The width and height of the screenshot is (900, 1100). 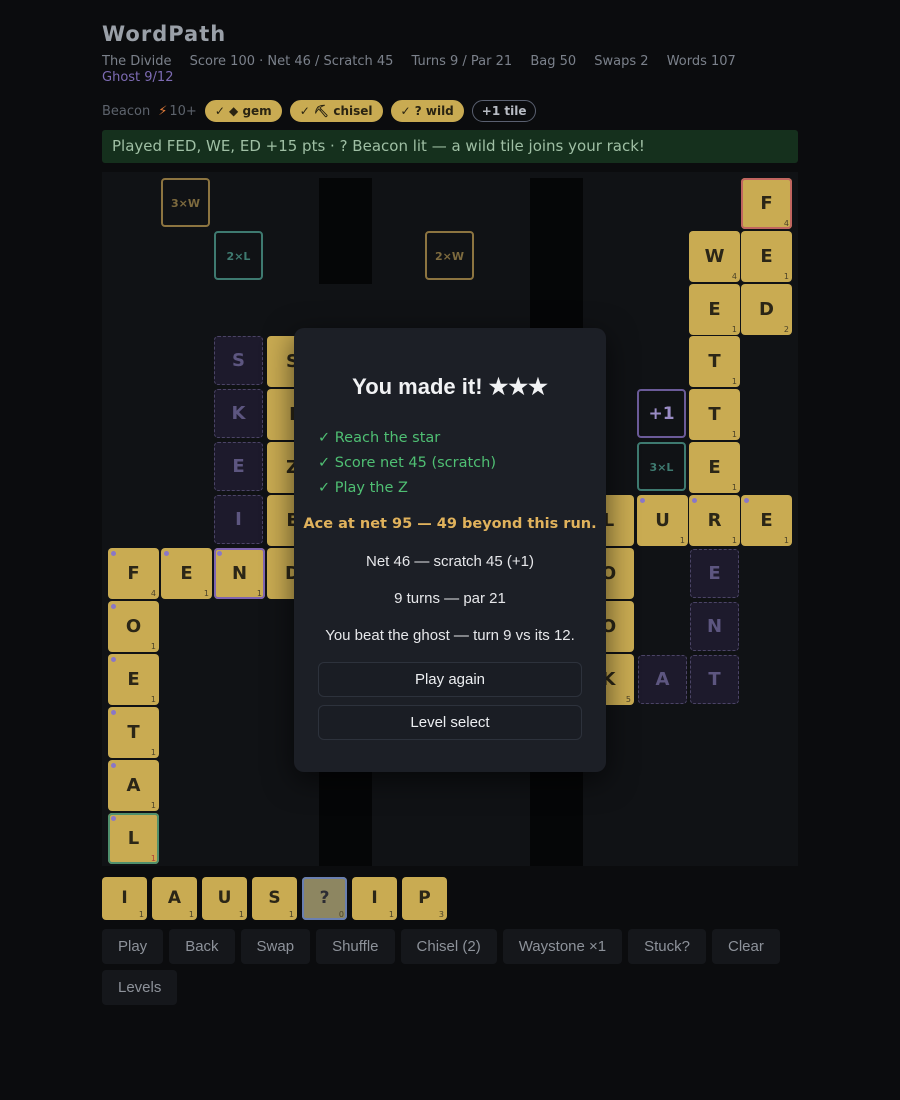 What do you see at coordinates (185, 202) in the screenshot?
I see `triple-word-bonus: 3×W` at bounding box center [185, 202].